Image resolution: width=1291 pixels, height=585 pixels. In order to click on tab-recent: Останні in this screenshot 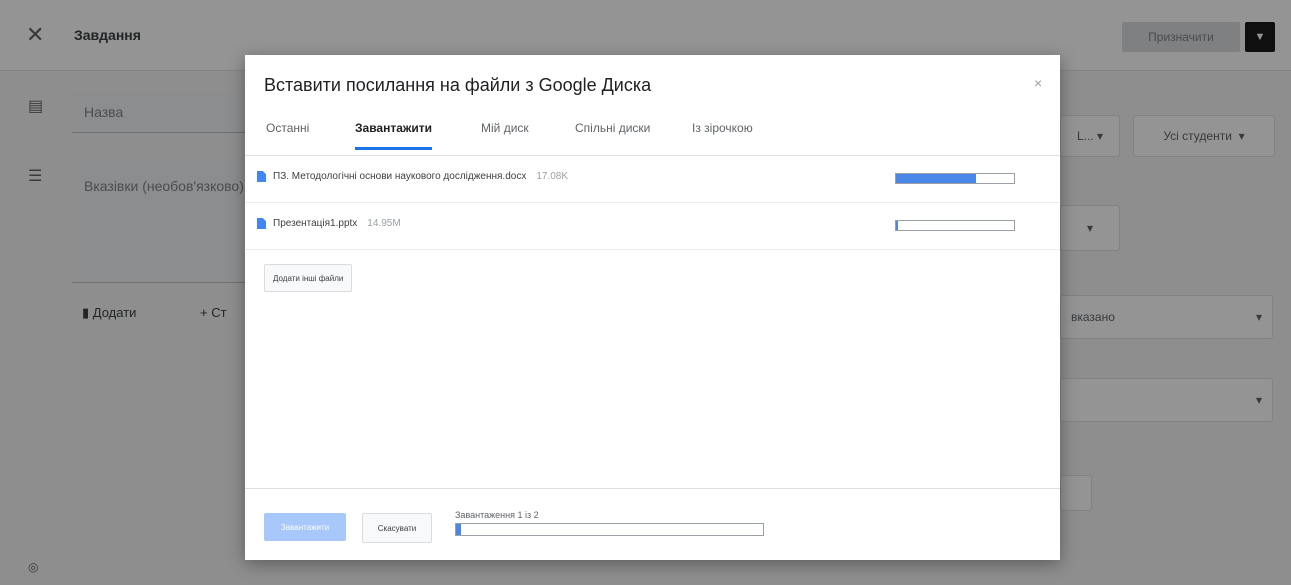, I will do `click(287, 134)`.